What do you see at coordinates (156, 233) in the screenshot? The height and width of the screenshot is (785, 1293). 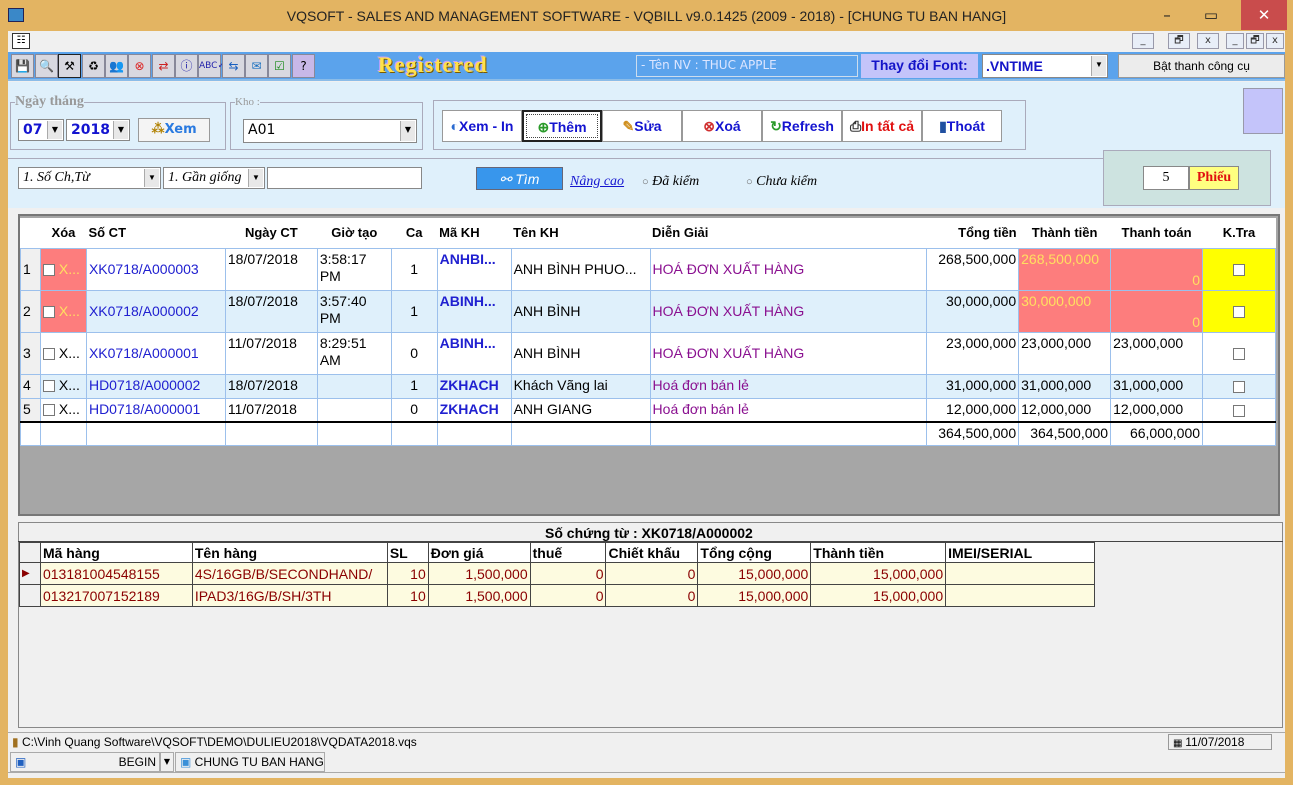 I see `col-voucher-no: Số CT` at bounding box center [156, 233].